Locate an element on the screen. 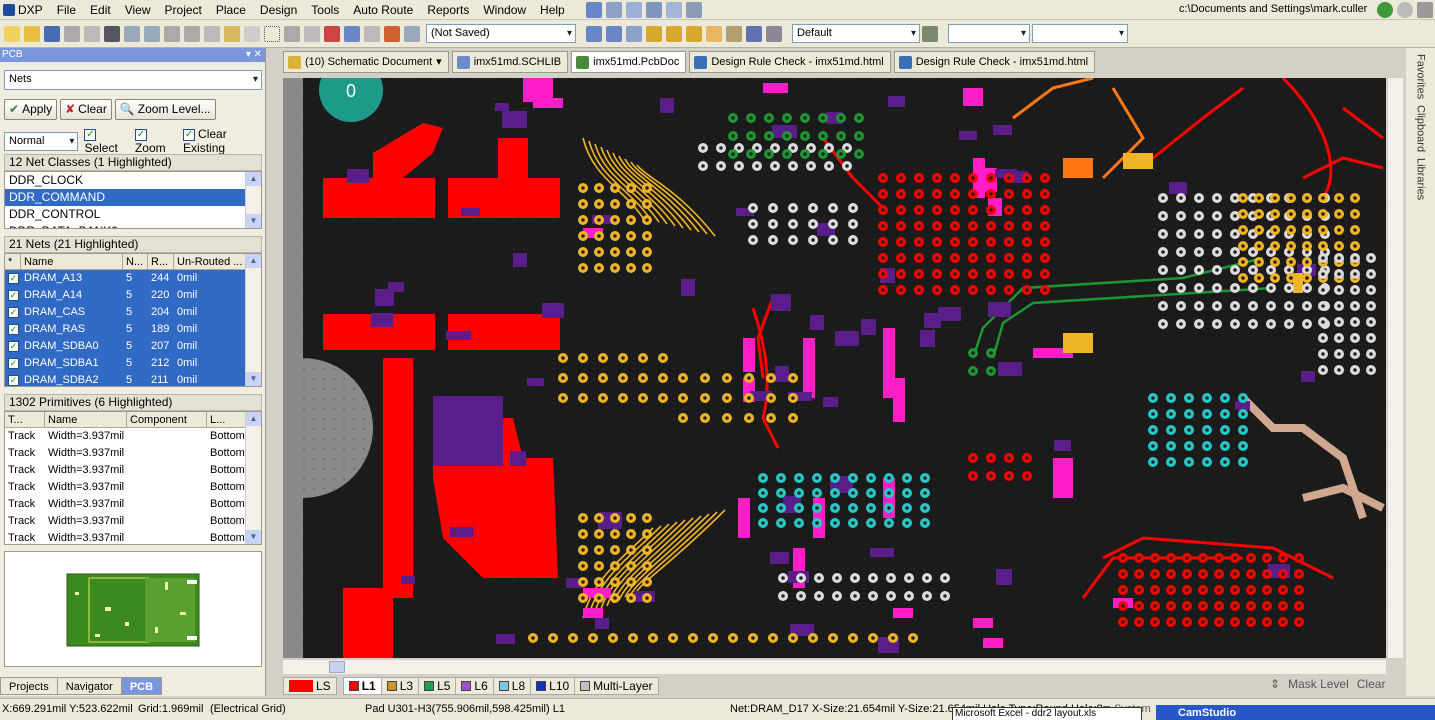  layer-tab-l3: L3 is located at coordinates (400, 686).